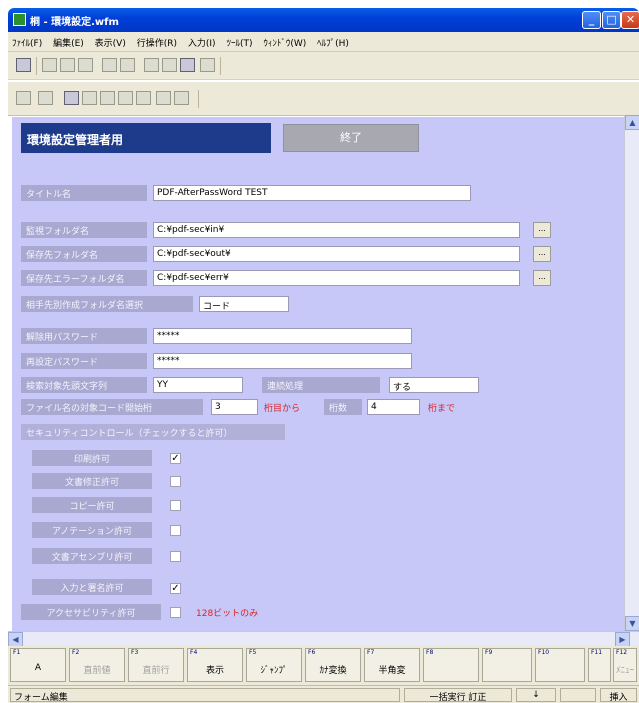  What do you see at coordinates (451, 665) in the screenshot?
I see `f8-key: F8` at bounding box center [451, 665].